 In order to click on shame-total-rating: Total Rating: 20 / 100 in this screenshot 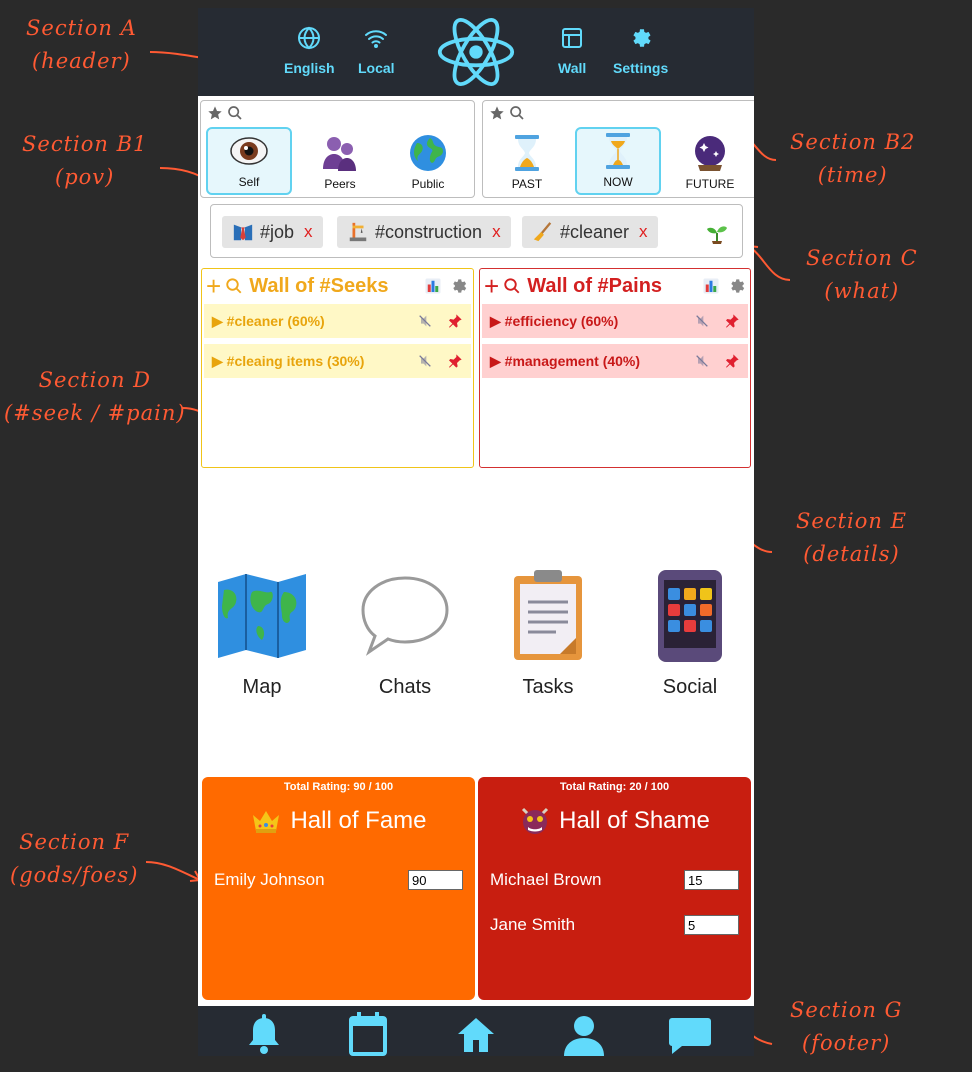, I will do `click(614, 787)`.